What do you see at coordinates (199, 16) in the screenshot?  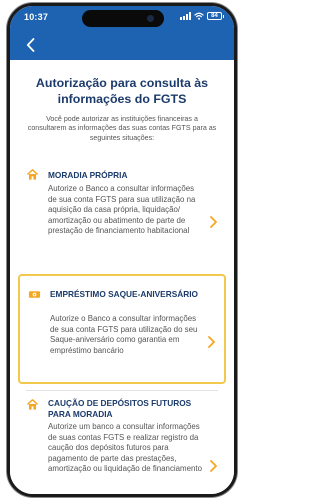 I see `wifi-icon` at bounding box center [199, 16].